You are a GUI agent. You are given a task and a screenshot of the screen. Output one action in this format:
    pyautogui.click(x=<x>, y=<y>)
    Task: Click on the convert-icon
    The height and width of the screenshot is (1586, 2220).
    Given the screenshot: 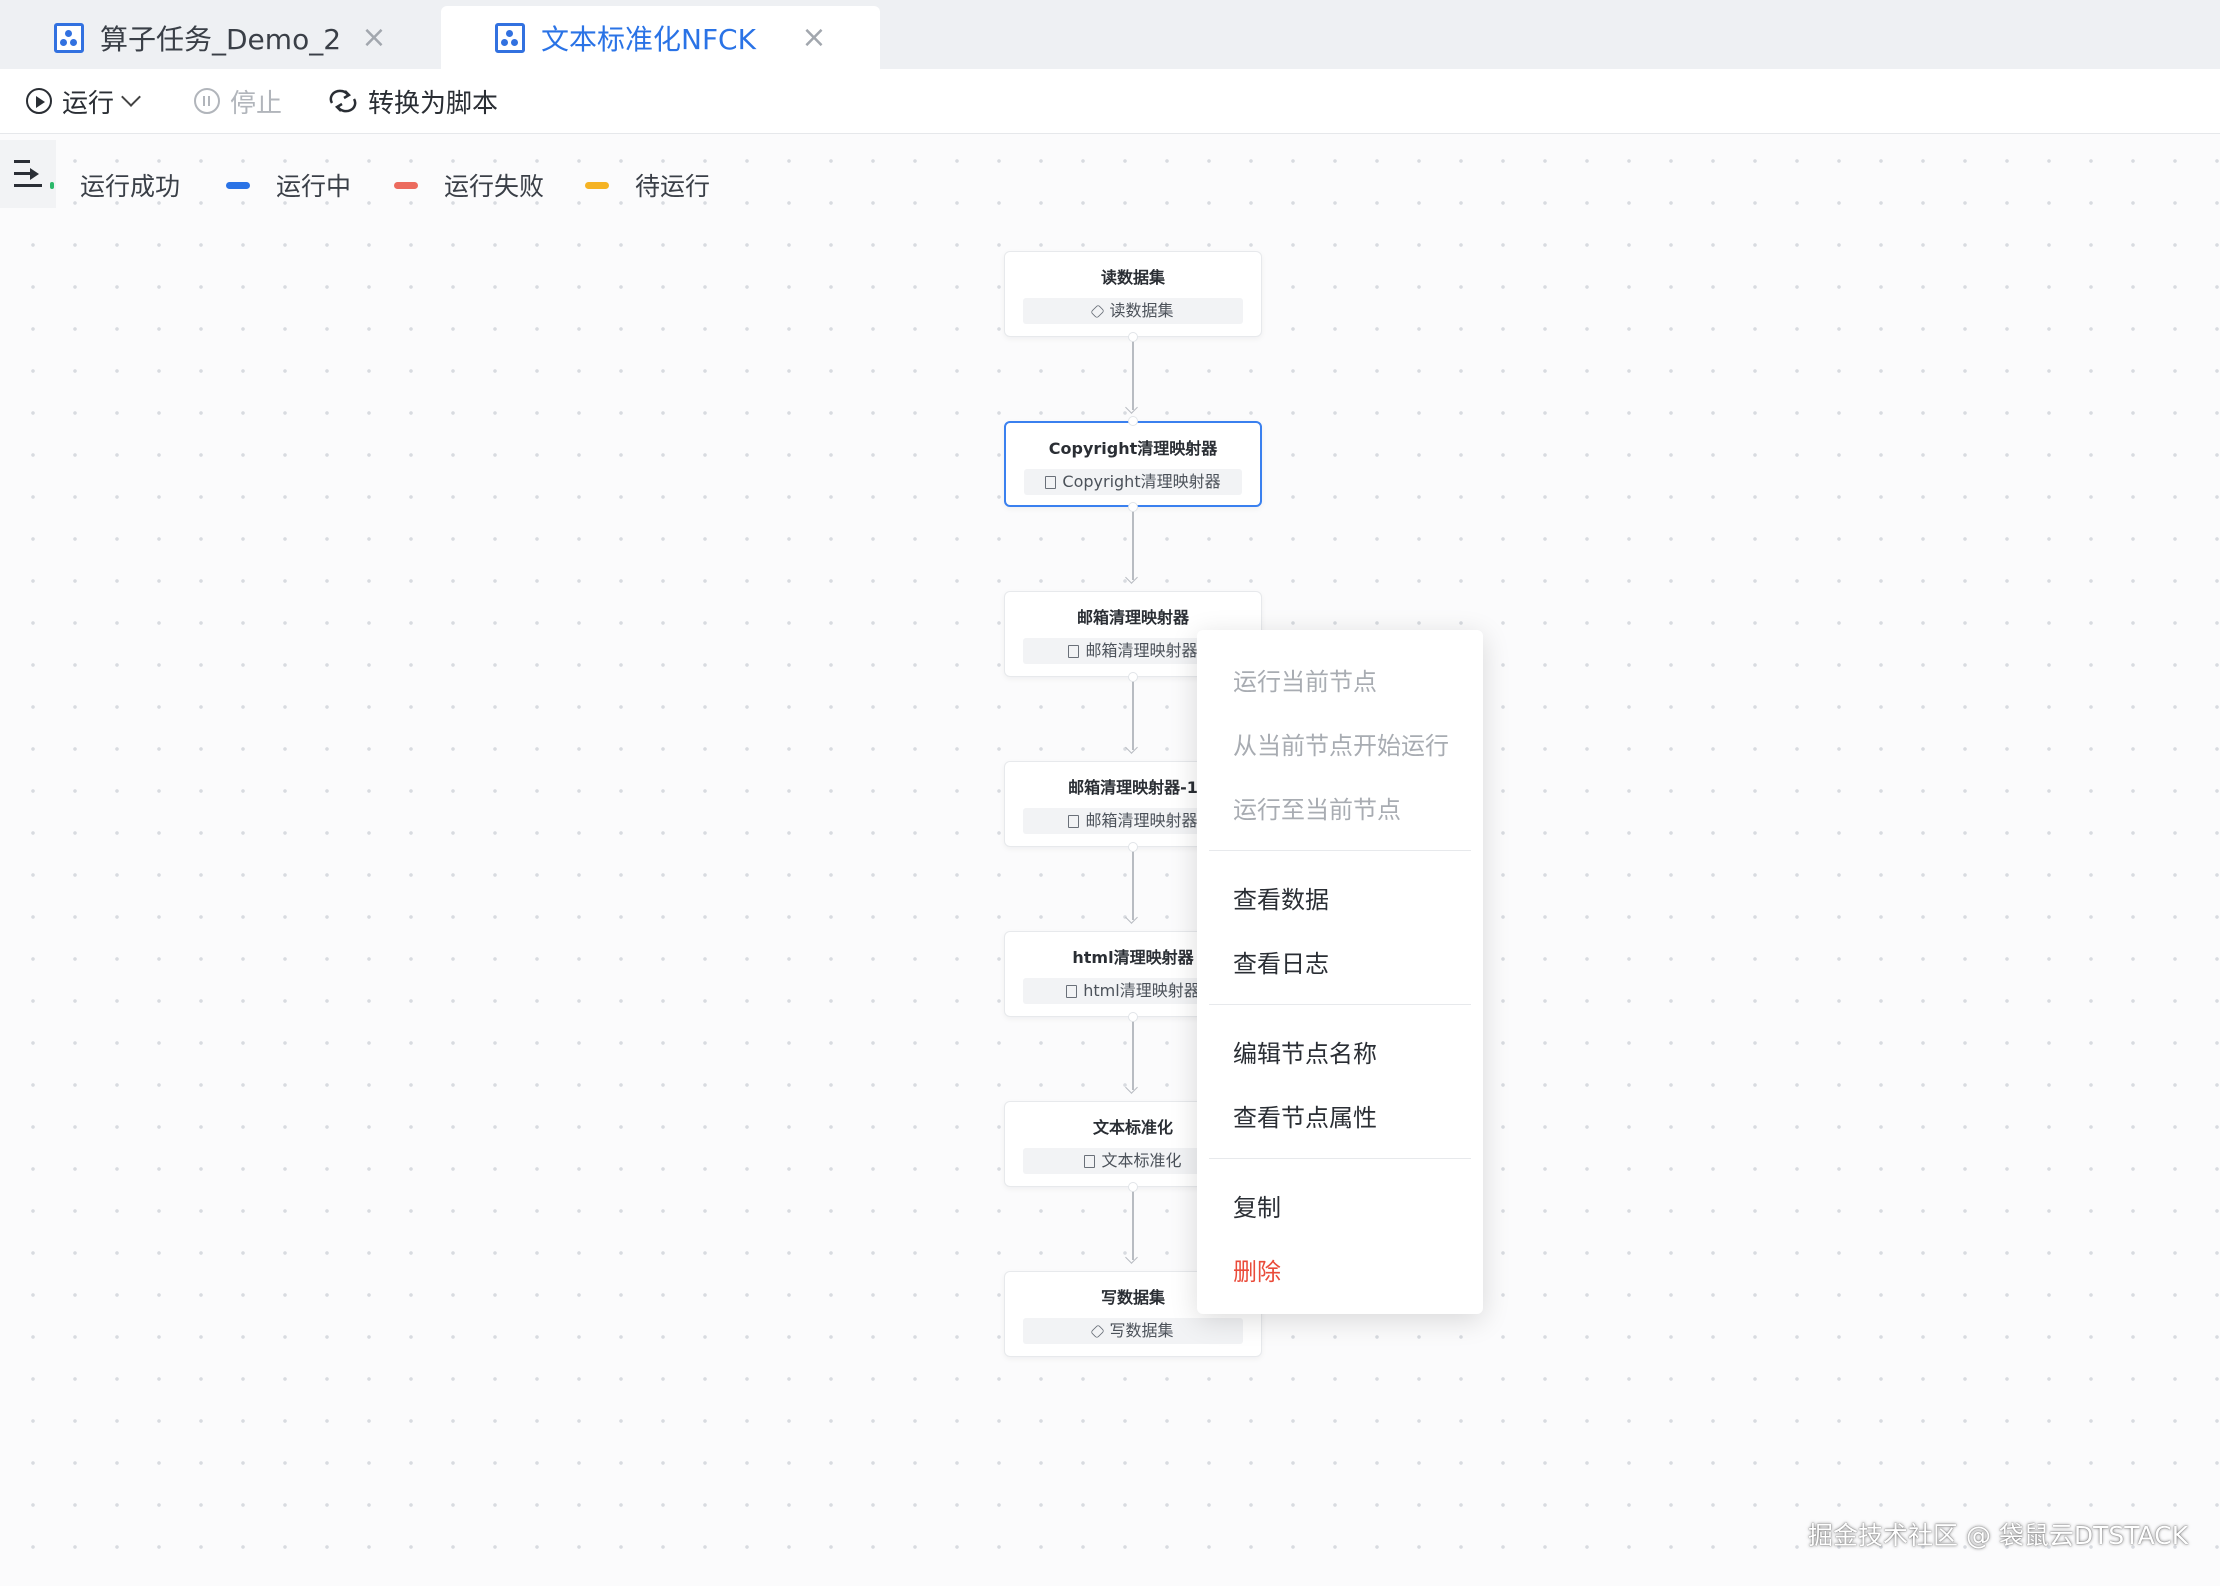 What is the action you would take?
    pyautogui.click(x=343, y=101)
    